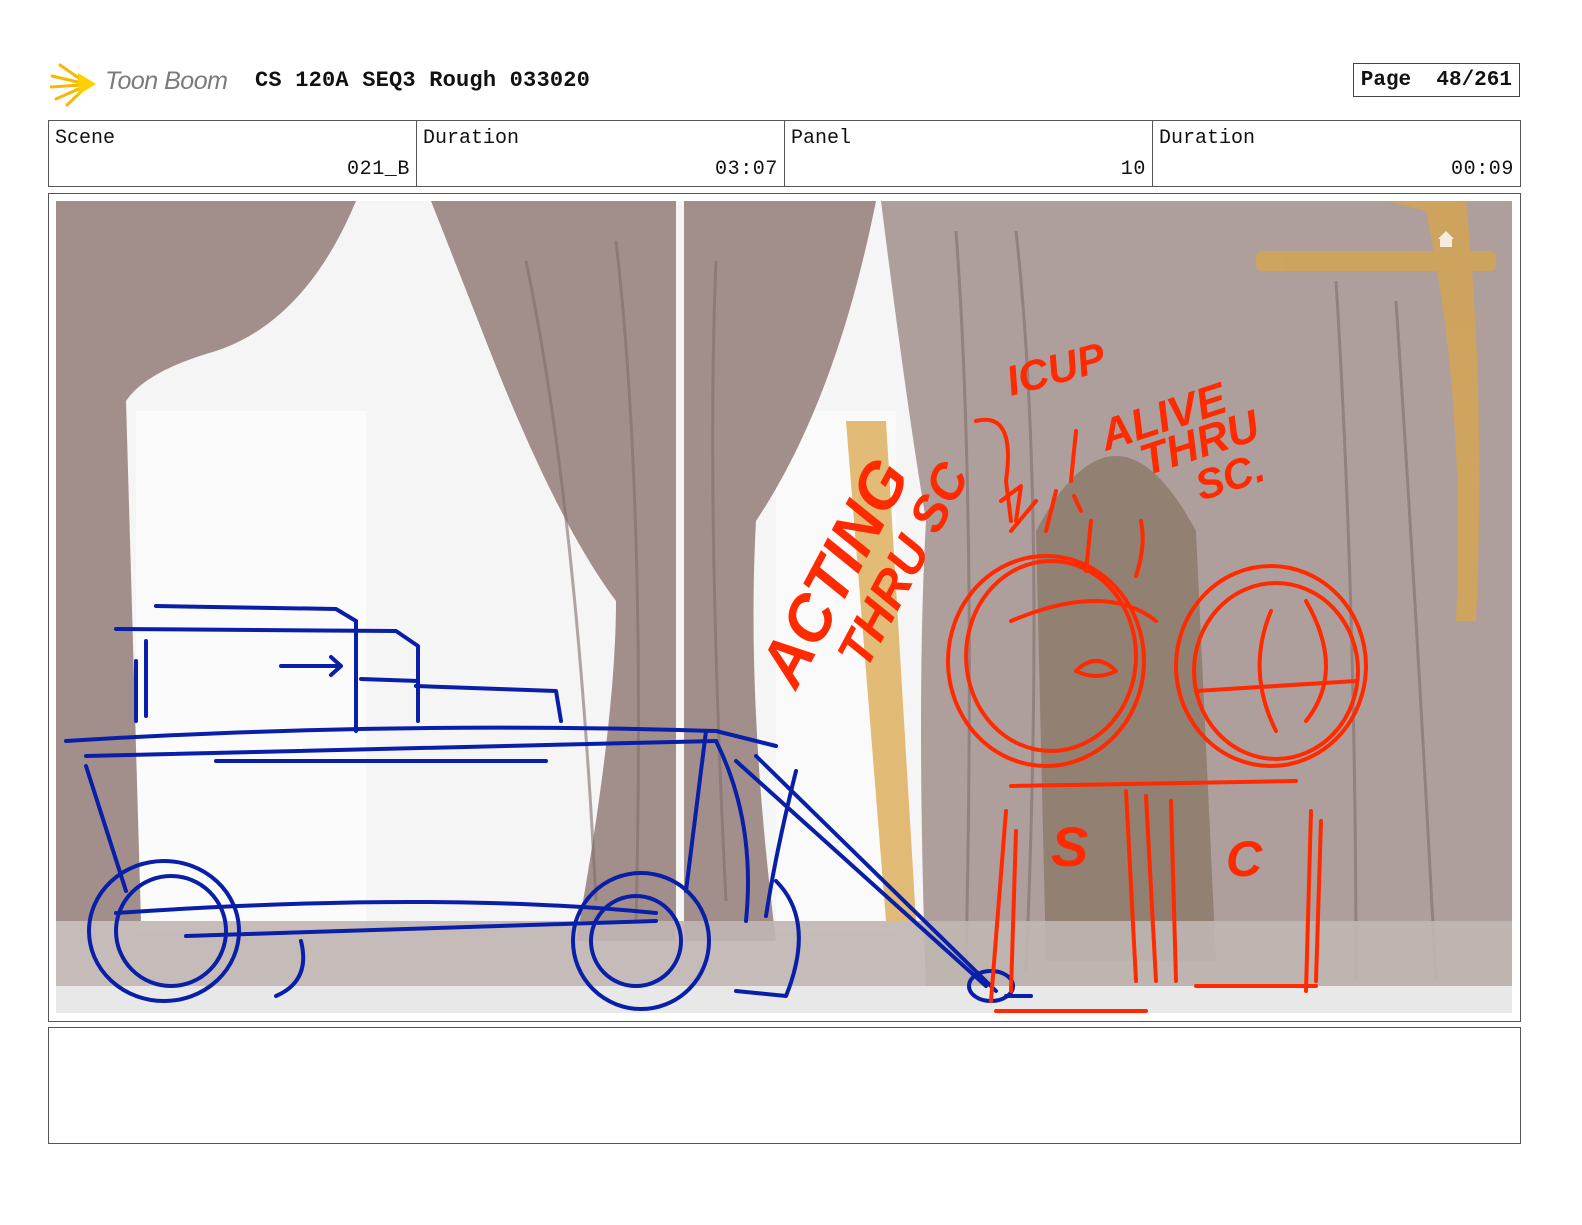 The image size is (1582, 1225). What do you see at coordinates (746, 169) in the screenshot?
I see `scene-duration-value: 03:07` at bounding box center [746, 169].